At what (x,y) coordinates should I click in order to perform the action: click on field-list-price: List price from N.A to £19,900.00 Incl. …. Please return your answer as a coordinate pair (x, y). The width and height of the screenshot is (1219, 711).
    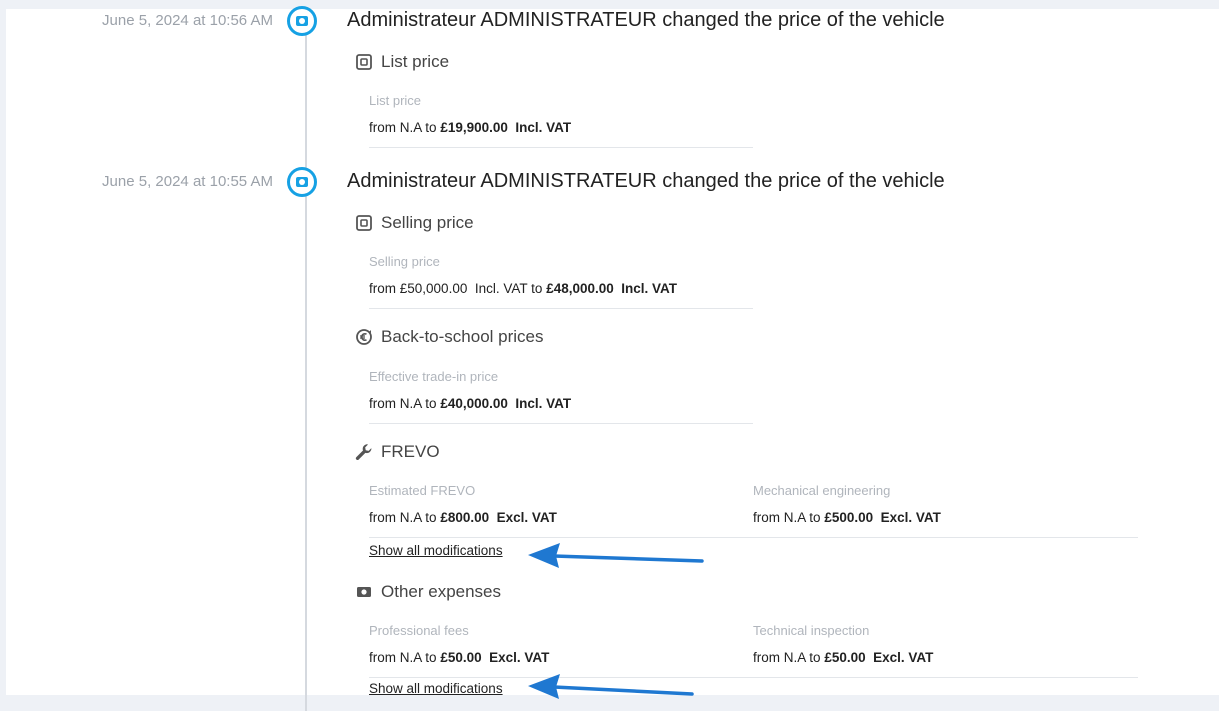
    Looking at the image, I should click on (470, 114).